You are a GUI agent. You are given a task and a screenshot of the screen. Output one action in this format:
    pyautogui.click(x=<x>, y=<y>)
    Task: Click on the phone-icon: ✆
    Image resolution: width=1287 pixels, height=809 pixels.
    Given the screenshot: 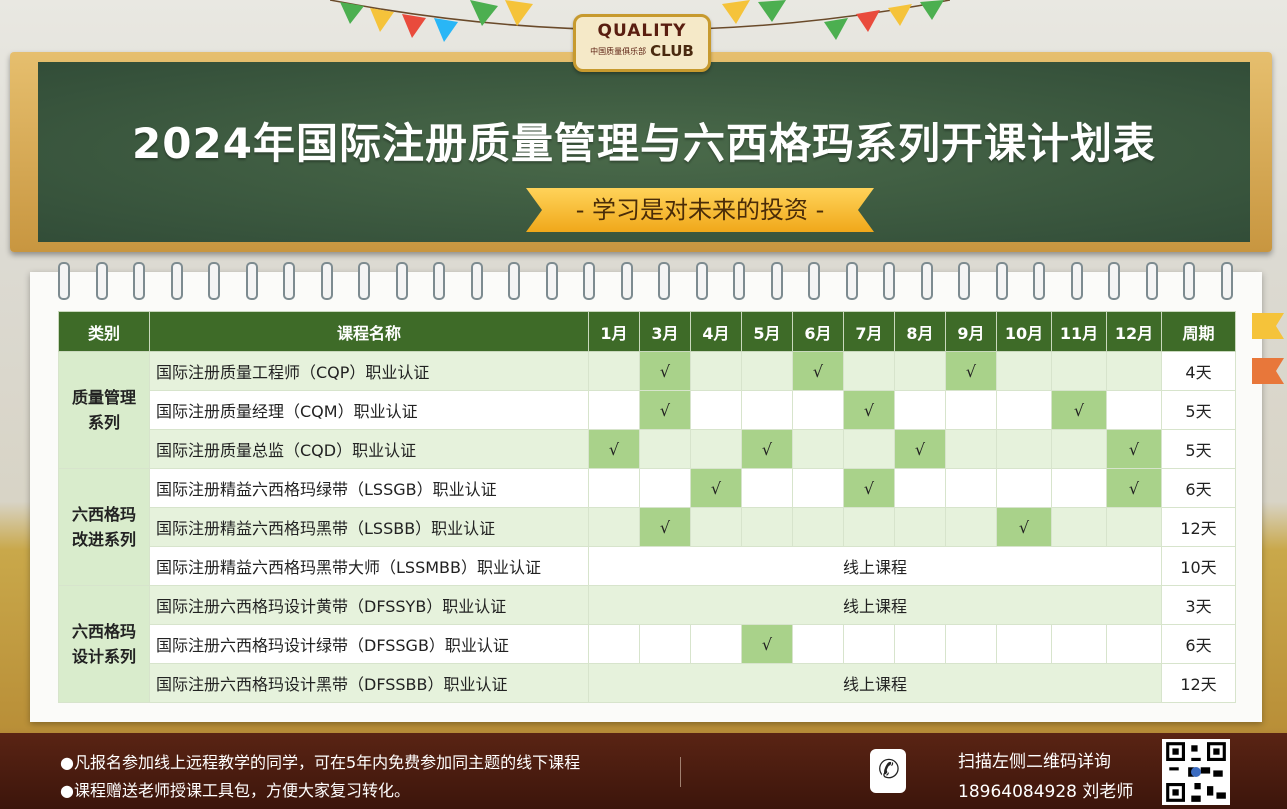 What is the action you would take?
    pyautogui.click(x=888, y=771)
    